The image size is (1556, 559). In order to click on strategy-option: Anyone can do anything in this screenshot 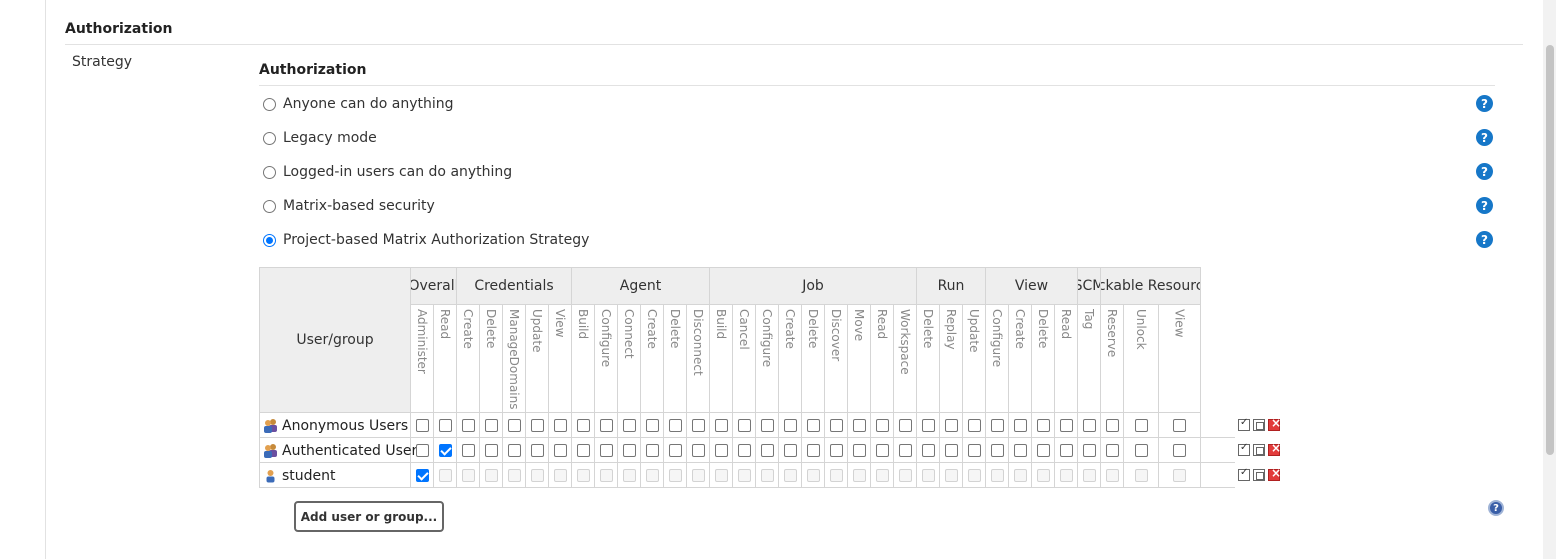, I will do `click(358, 104)`.